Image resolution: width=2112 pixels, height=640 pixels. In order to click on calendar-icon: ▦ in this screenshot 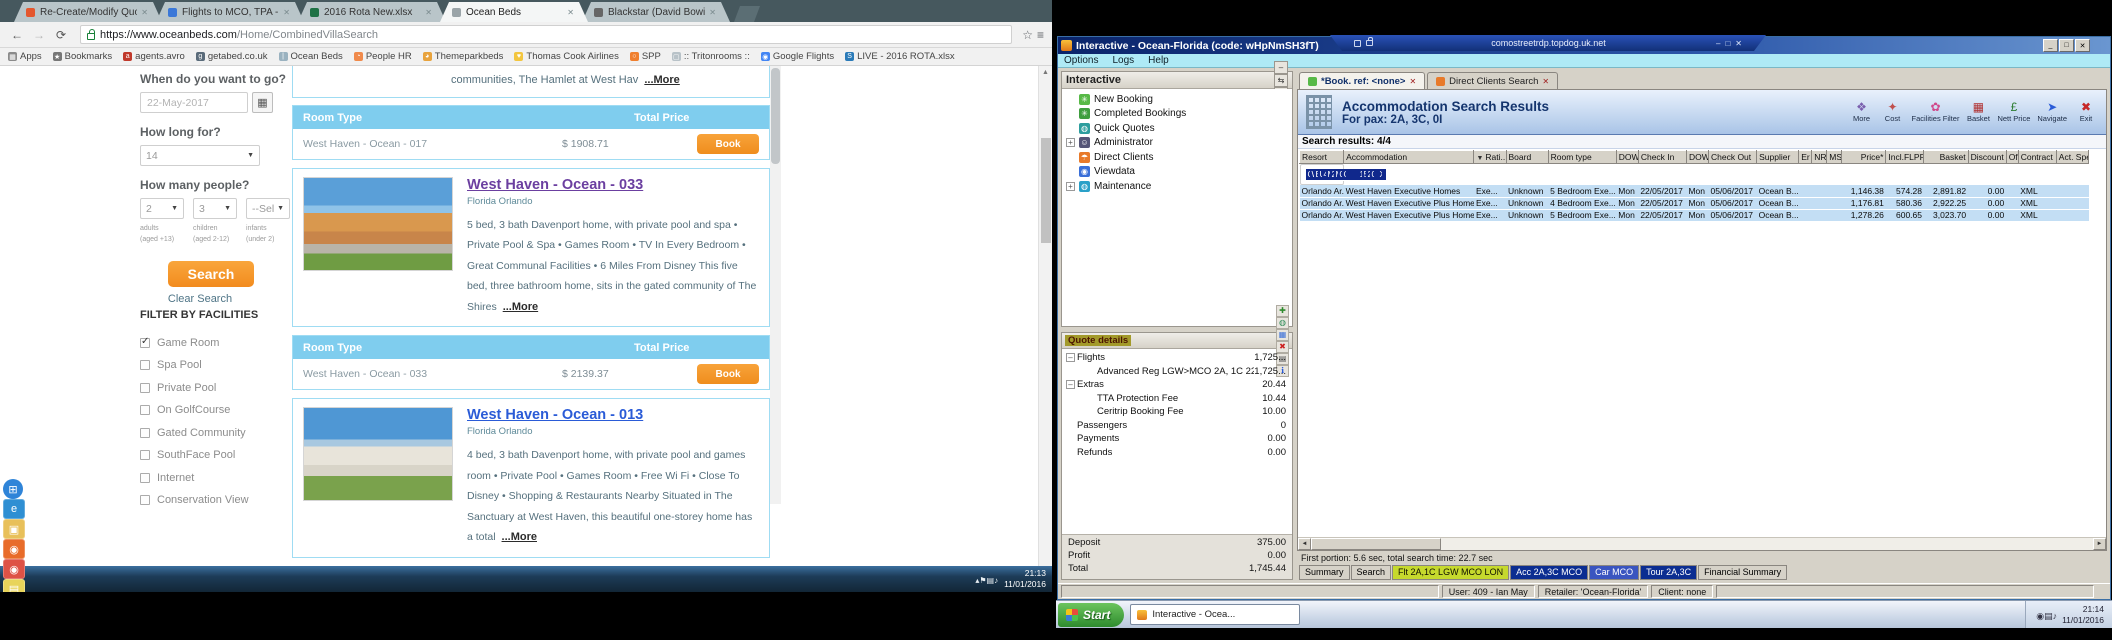, I will do `click(1282, 334)`.